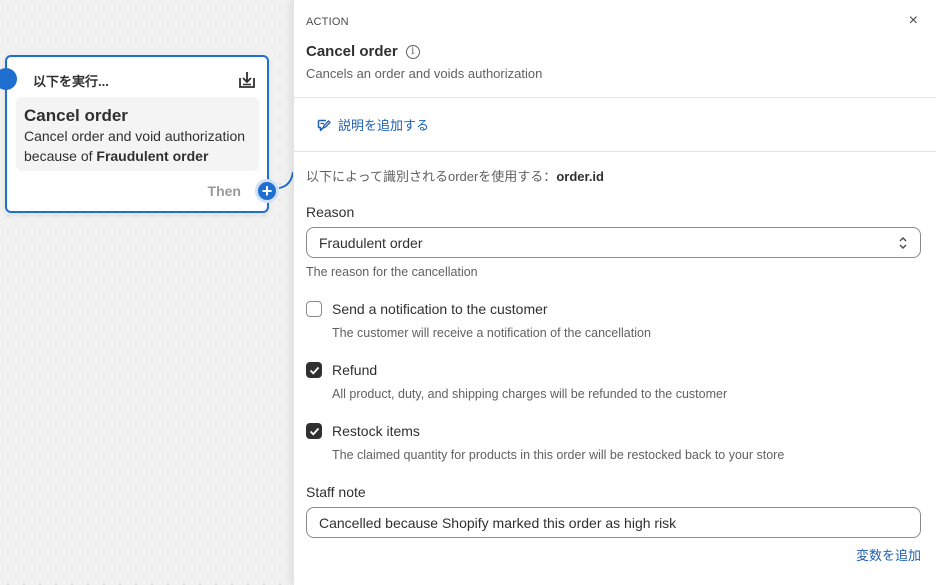 This screenshot has width=936, height=585. I want to click on option-row: Restock items, so click(613, 431).